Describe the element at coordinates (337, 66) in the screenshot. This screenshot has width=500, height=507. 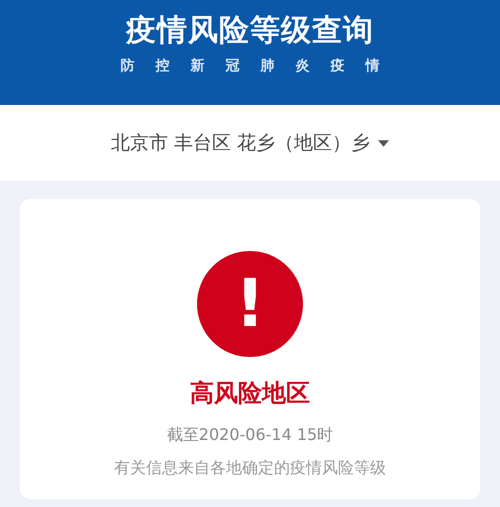
I see `subtitle-character: 疫` at that location.